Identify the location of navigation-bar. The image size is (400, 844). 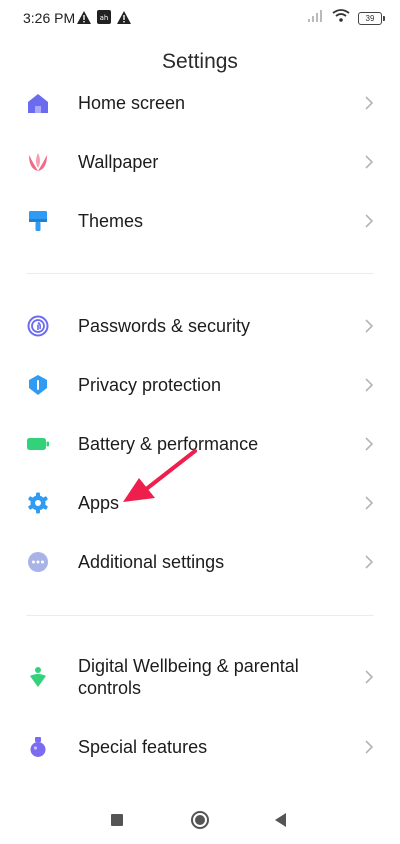
(200, 820).